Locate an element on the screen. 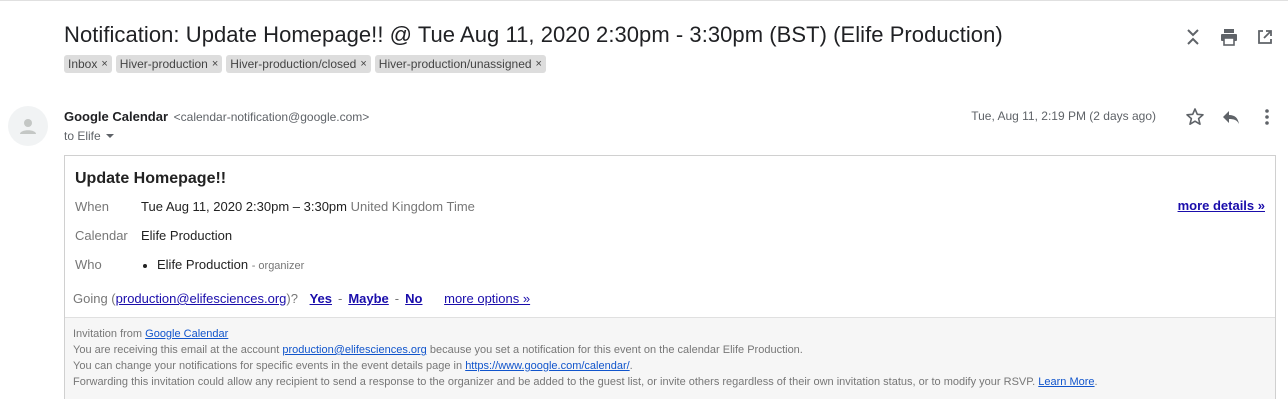 This screenshot has height=416, width=1288. when-timezone: United Kingdom Time is located at coordinates (412, 206).